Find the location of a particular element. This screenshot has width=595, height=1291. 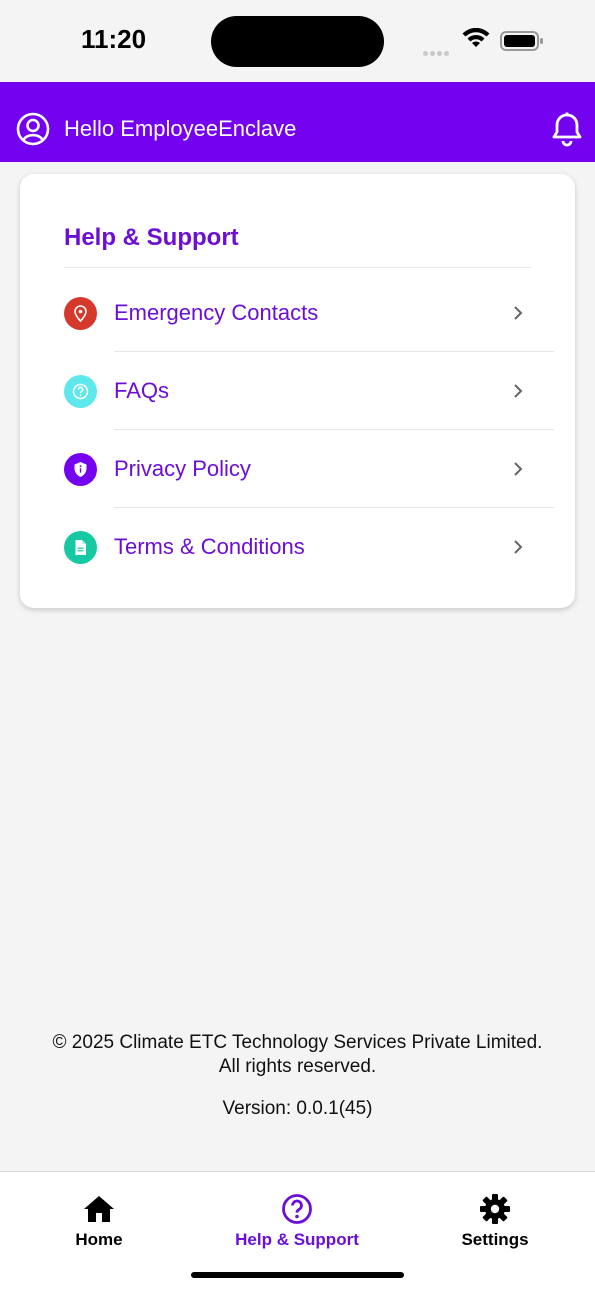

tab-settings: Settings is located at coordinates (495, 1221).